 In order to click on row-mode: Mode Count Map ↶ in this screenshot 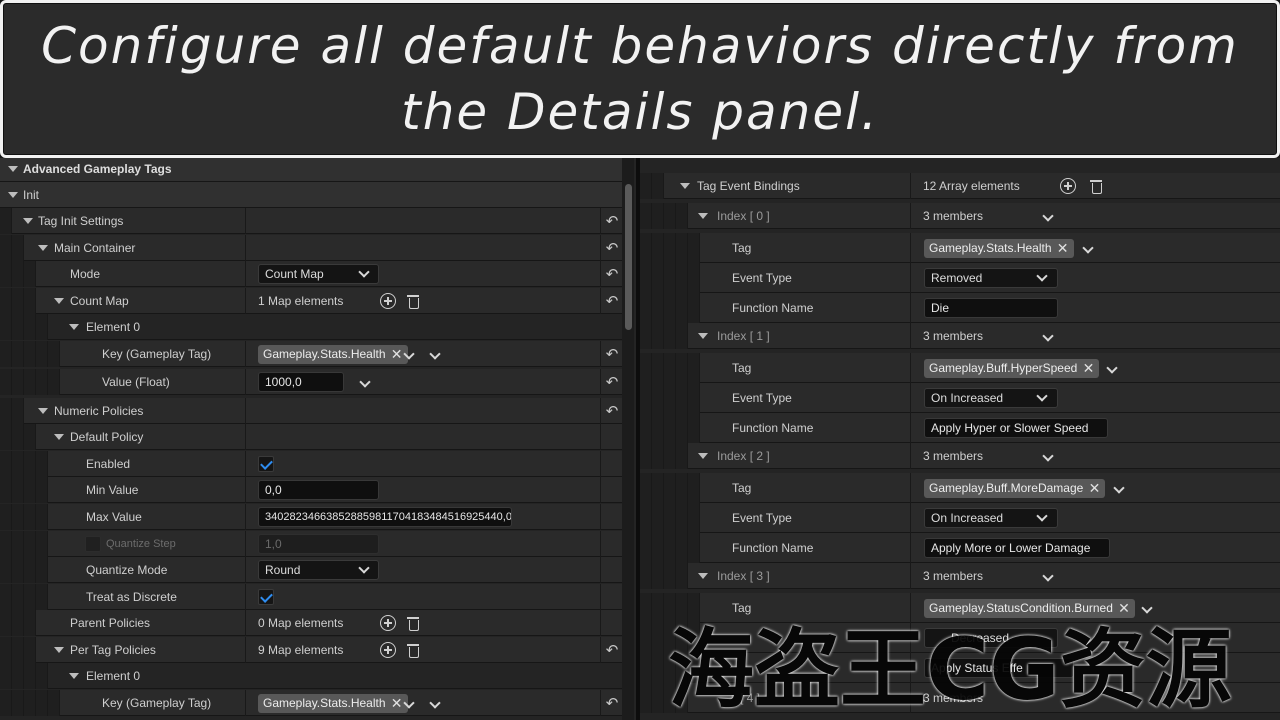, I will do `click(311, 274)`.